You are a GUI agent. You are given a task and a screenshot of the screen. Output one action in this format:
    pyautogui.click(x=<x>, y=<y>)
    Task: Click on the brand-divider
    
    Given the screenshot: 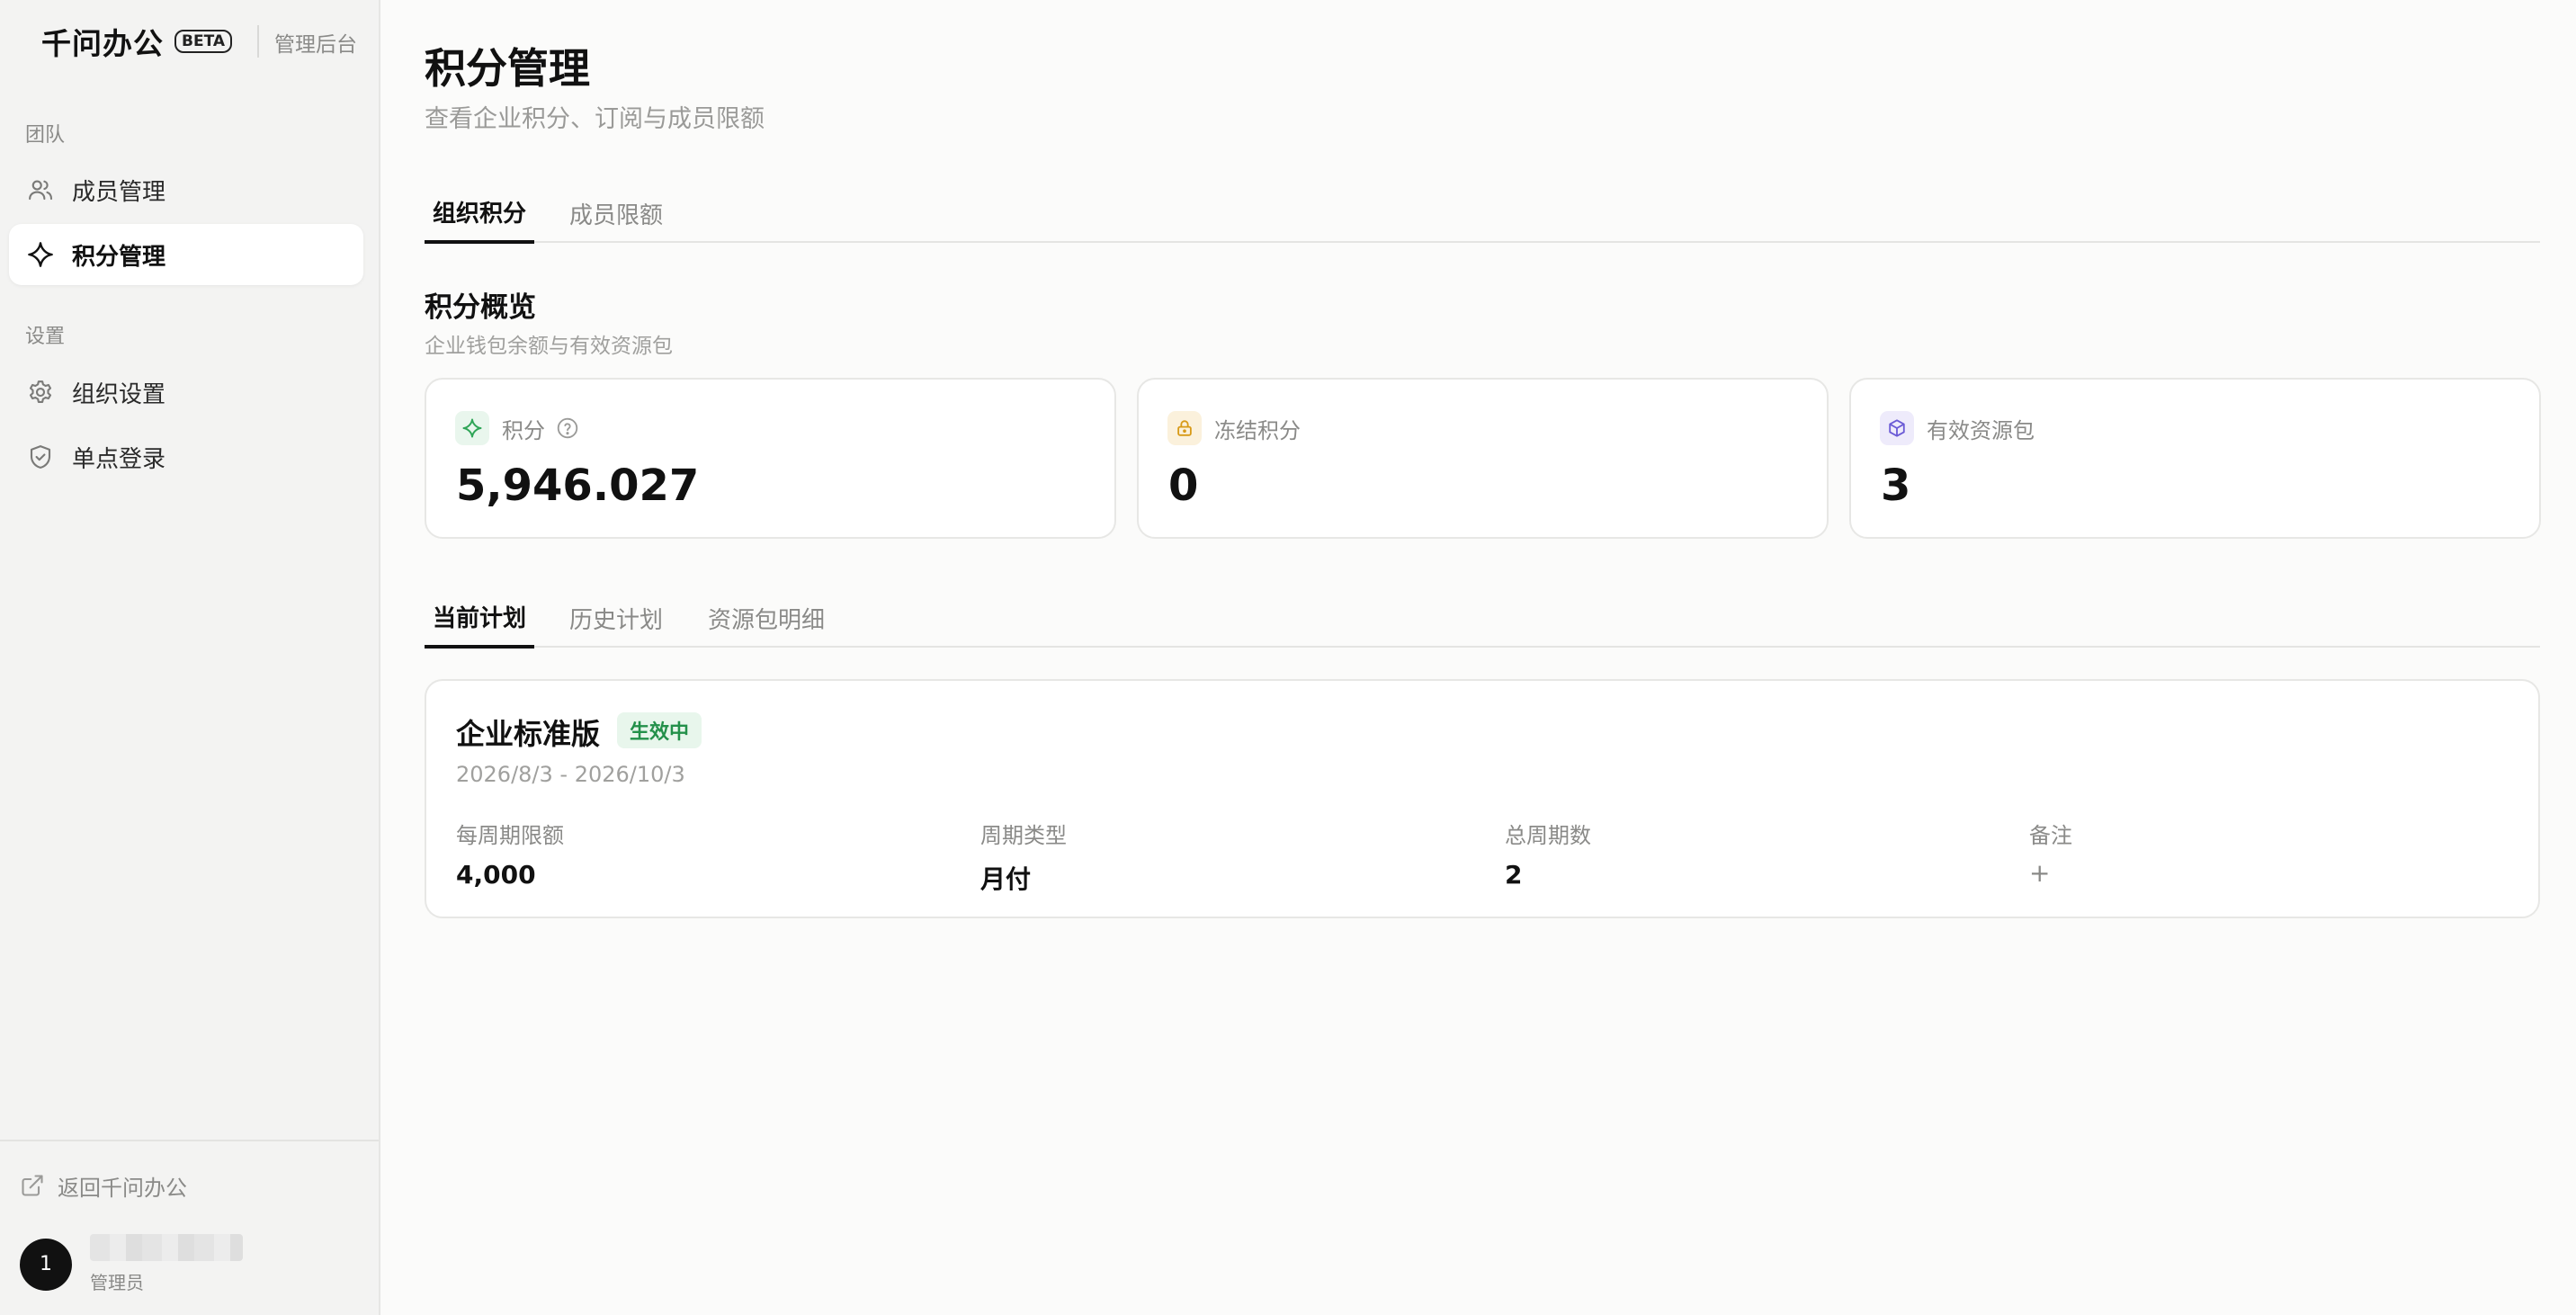 What is the action you would take?
    pyautogui.click(x=258, y=41)
    